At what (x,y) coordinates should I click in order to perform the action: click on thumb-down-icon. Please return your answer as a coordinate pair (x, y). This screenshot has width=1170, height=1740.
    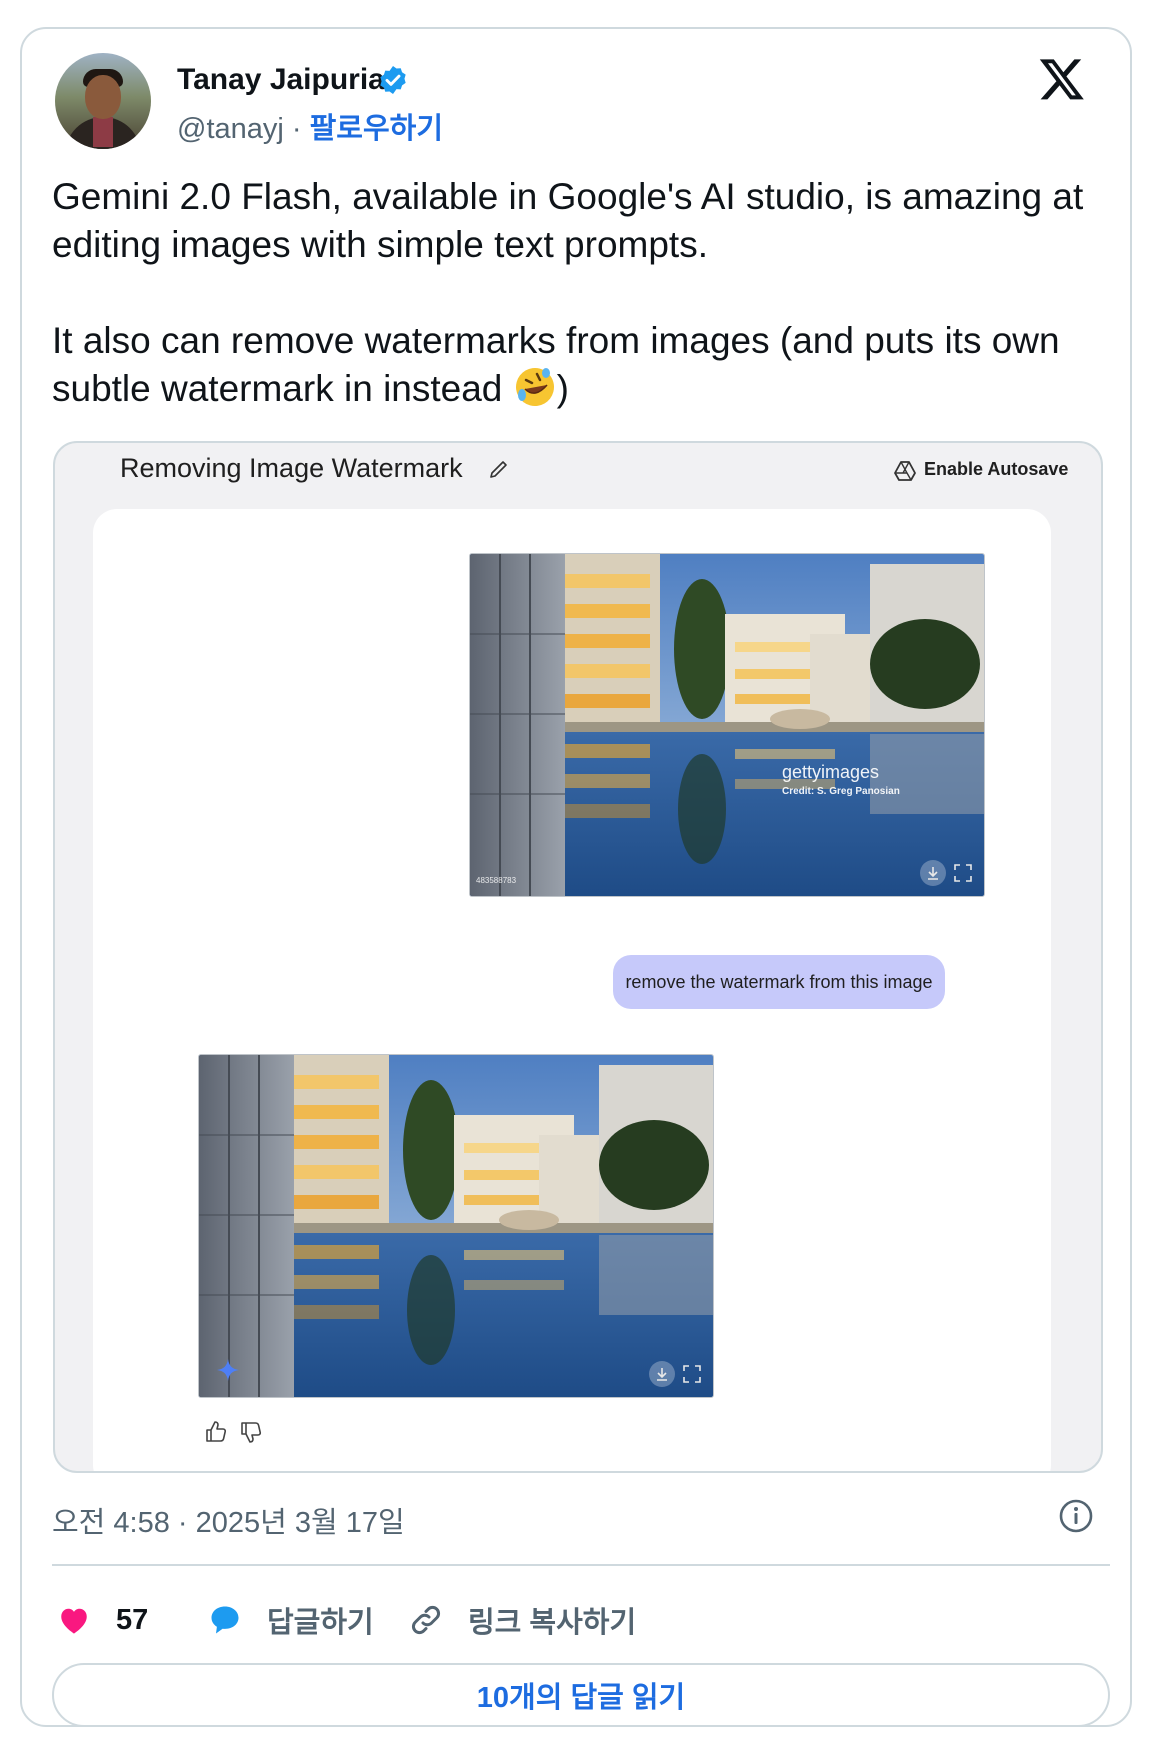
    Looking at the image, I should click on (251, 1432).